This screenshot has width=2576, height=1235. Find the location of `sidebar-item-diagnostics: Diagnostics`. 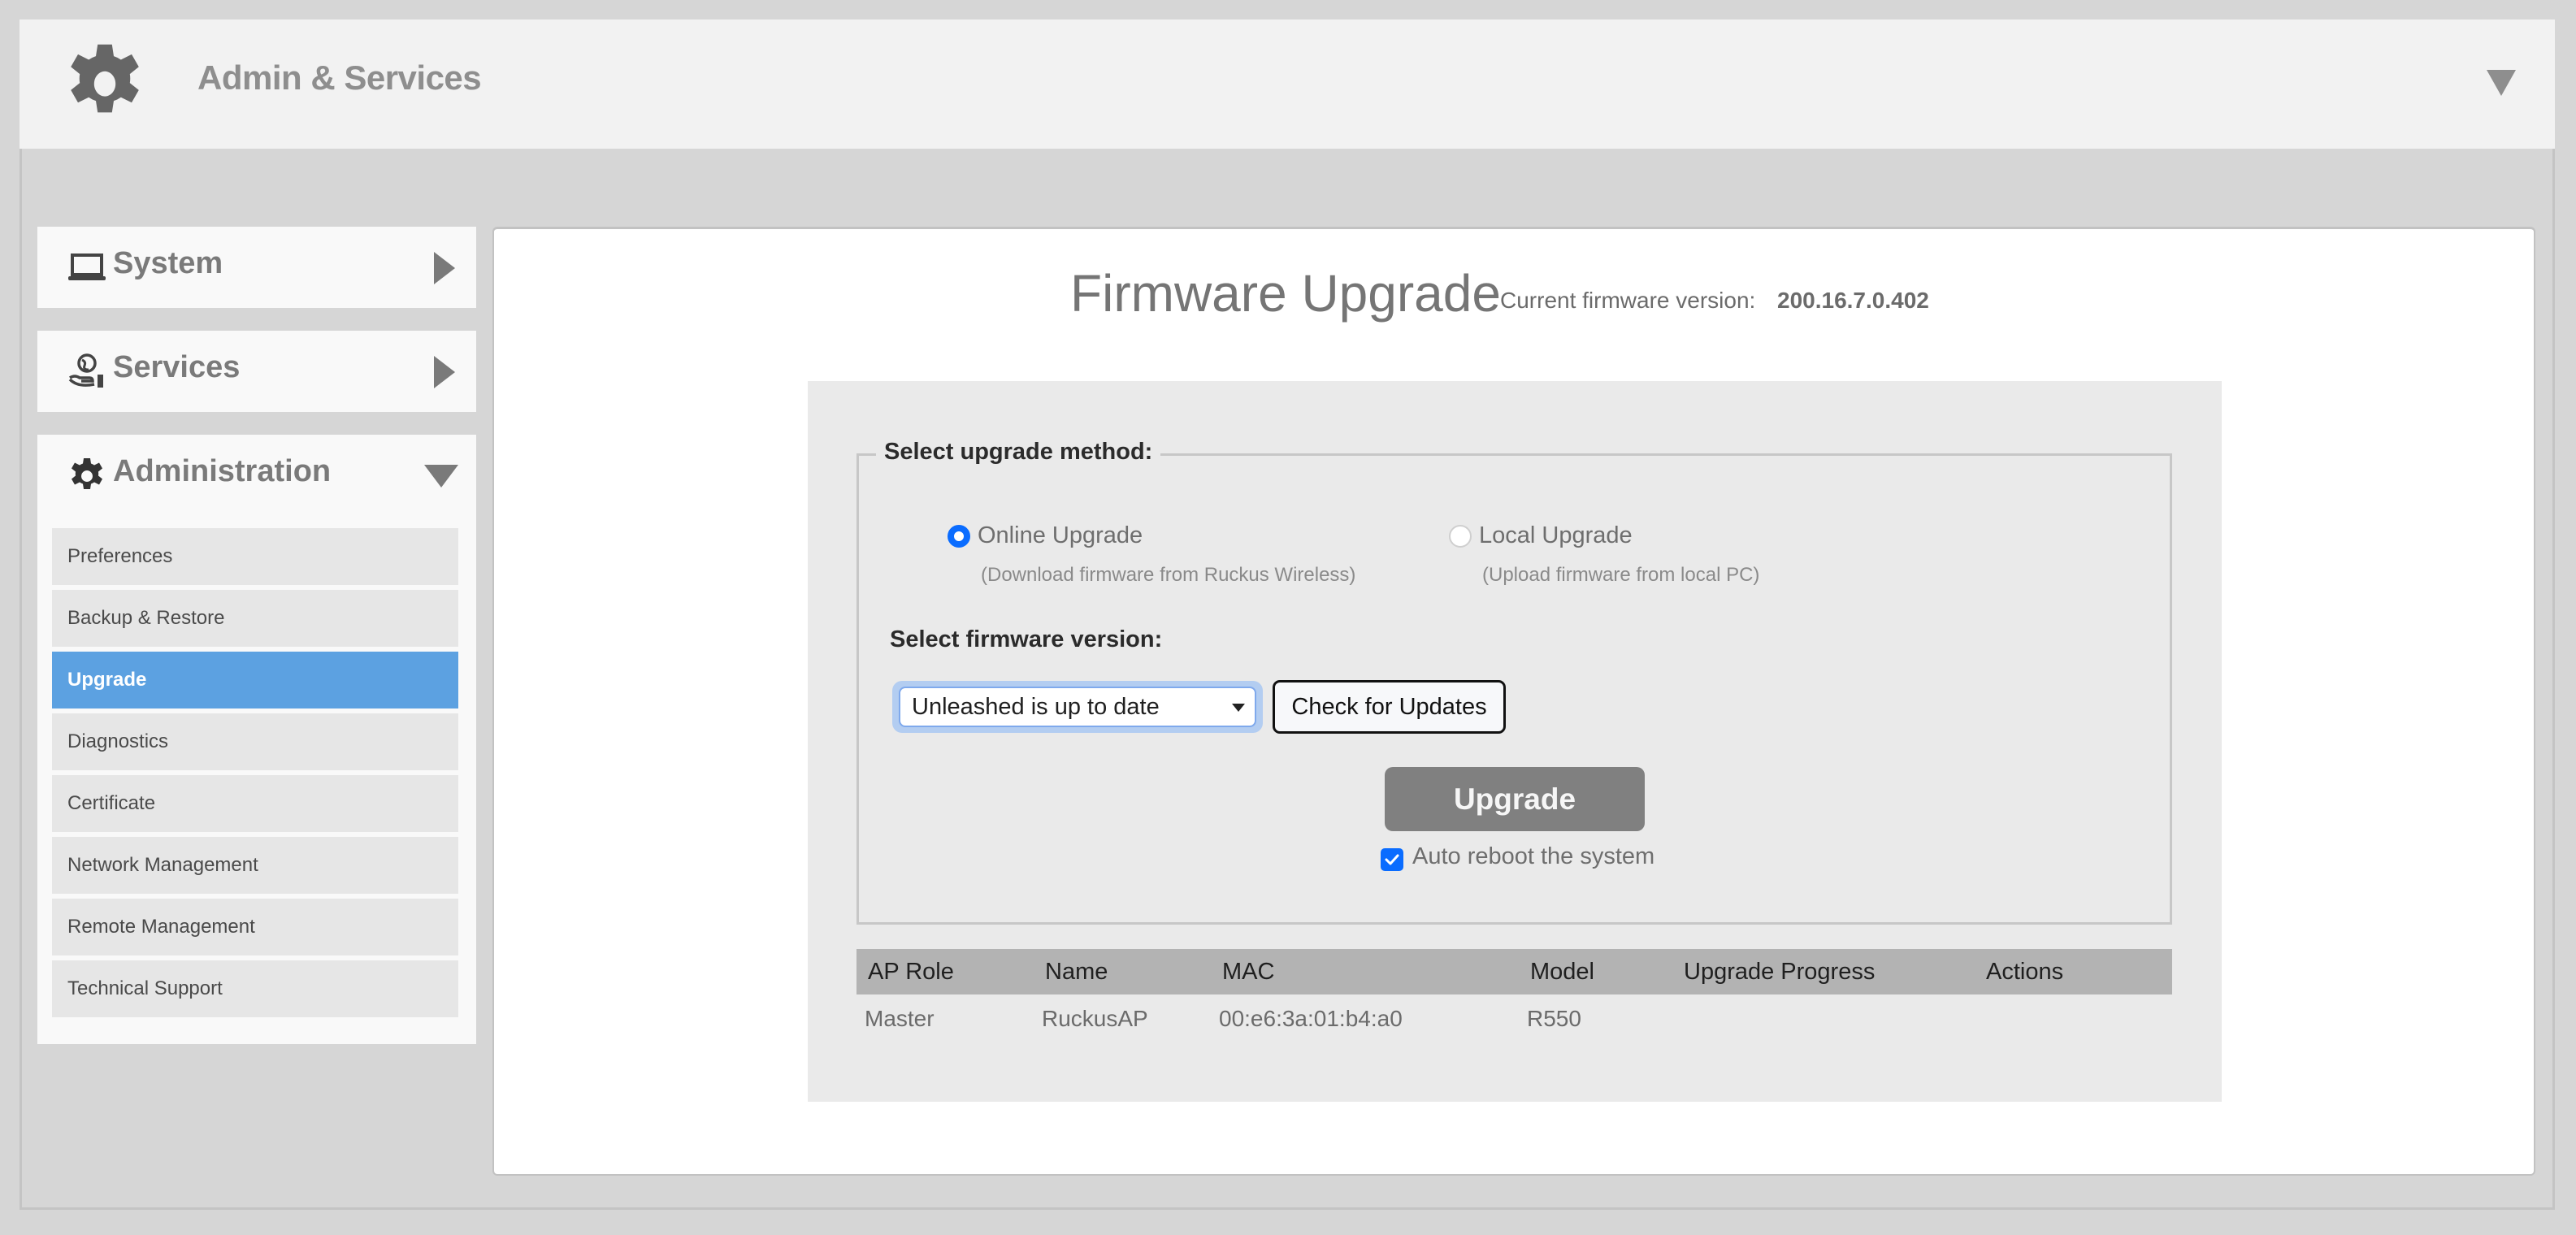

sidebar-item-diagnostics: Diagnostics is located at coordinates (255, 741).